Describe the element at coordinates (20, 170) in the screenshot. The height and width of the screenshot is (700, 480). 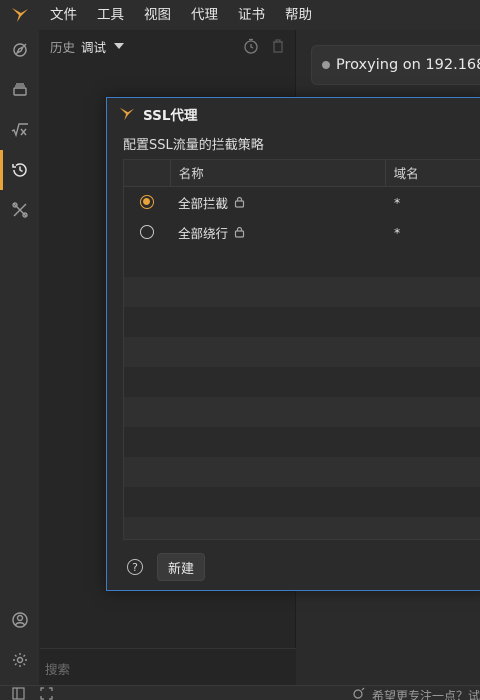
I see `history-icon` at that location.